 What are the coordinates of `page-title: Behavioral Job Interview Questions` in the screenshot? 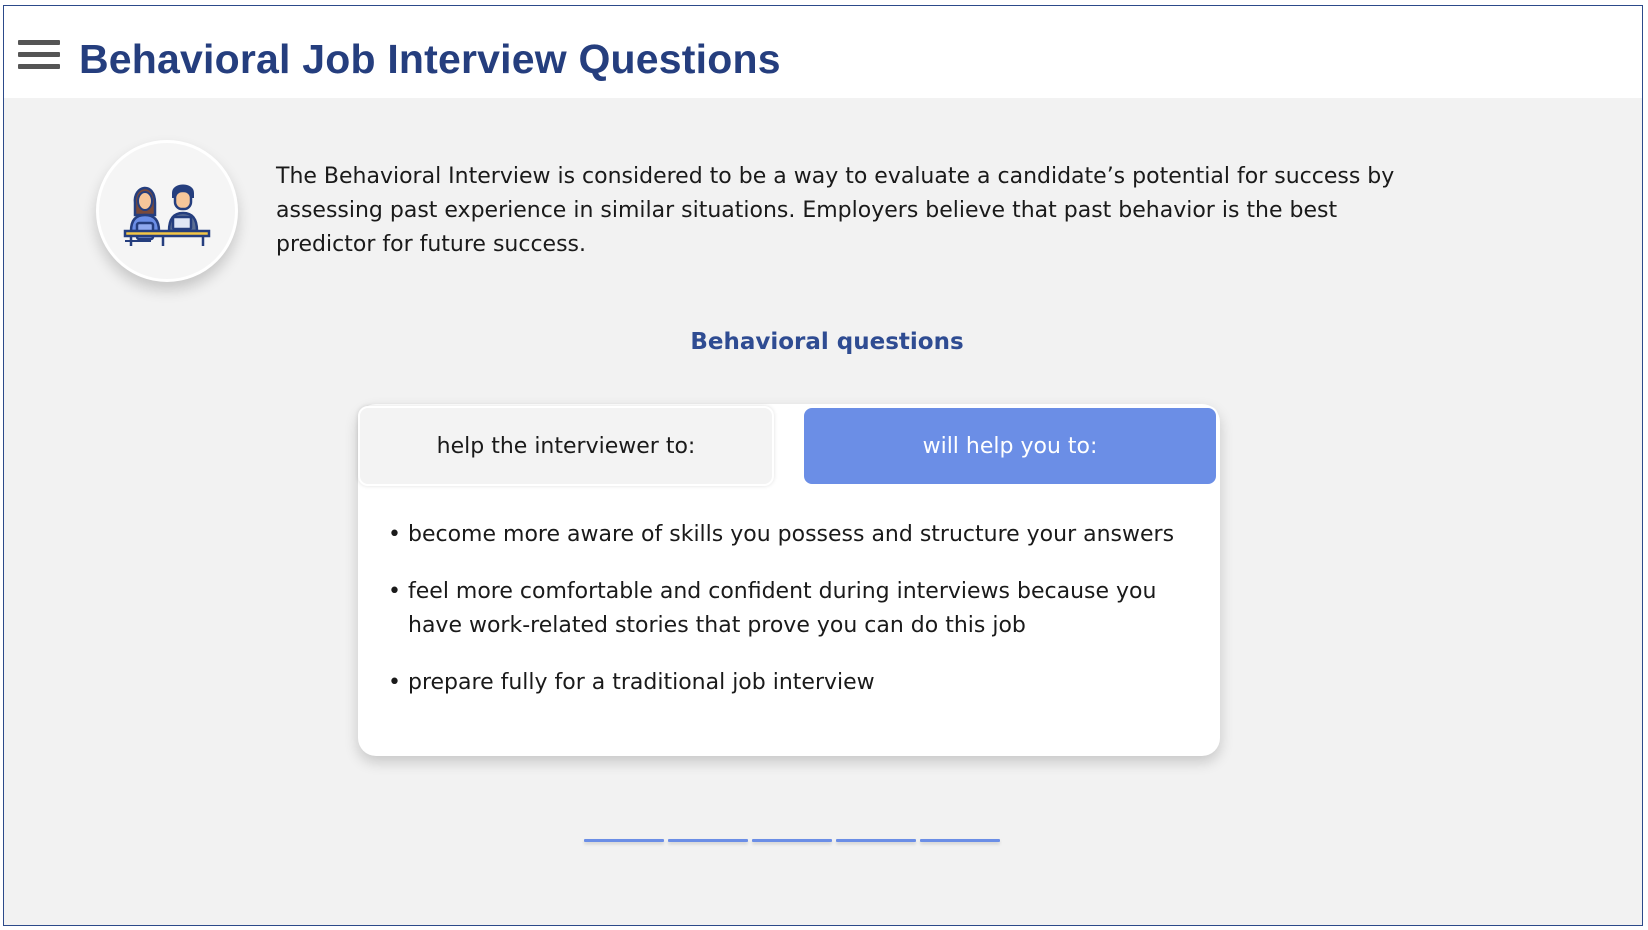 It's located at (430, 59).